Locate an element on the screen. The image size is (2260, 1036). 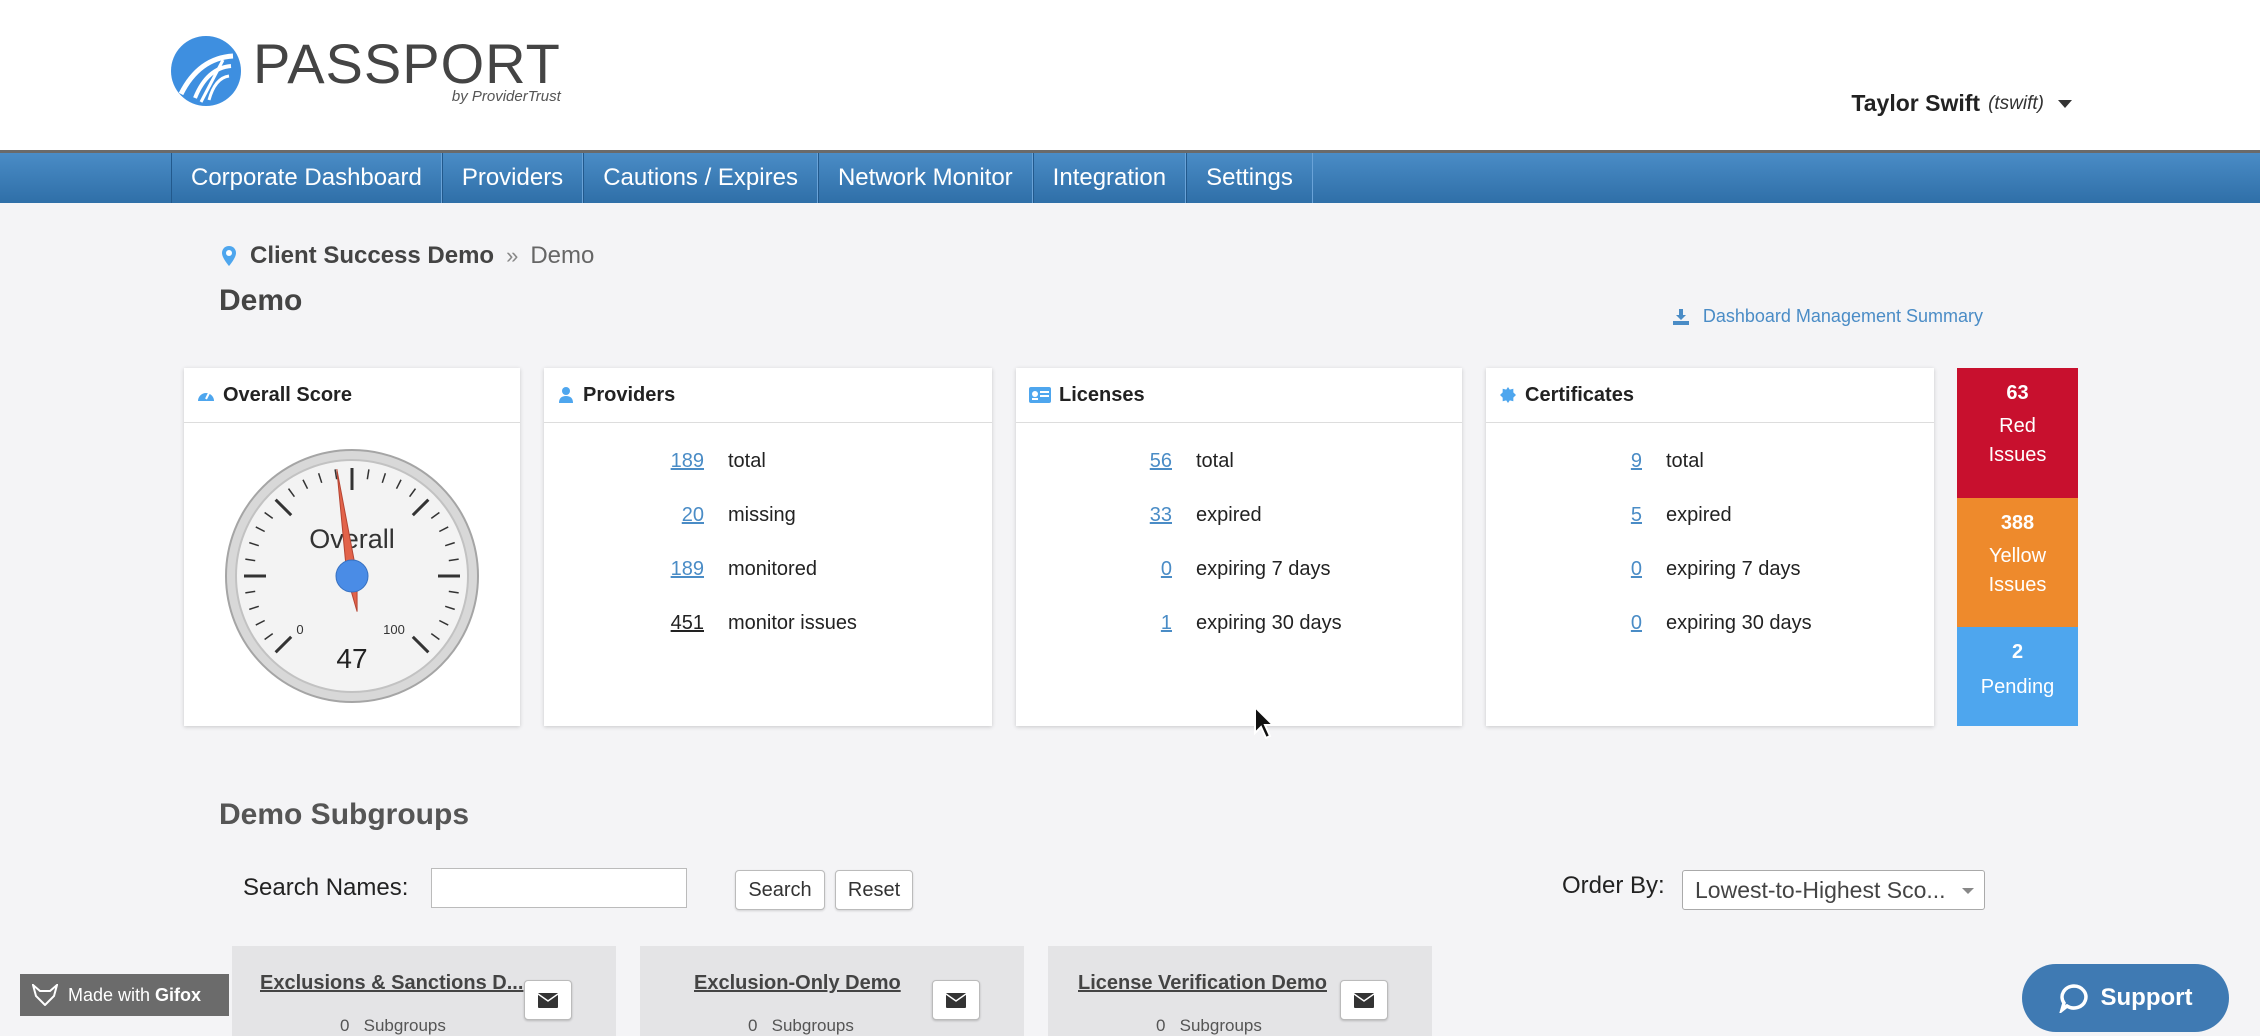
providers-row-monitored: 189 monitored is located at coordinates (728, 569).